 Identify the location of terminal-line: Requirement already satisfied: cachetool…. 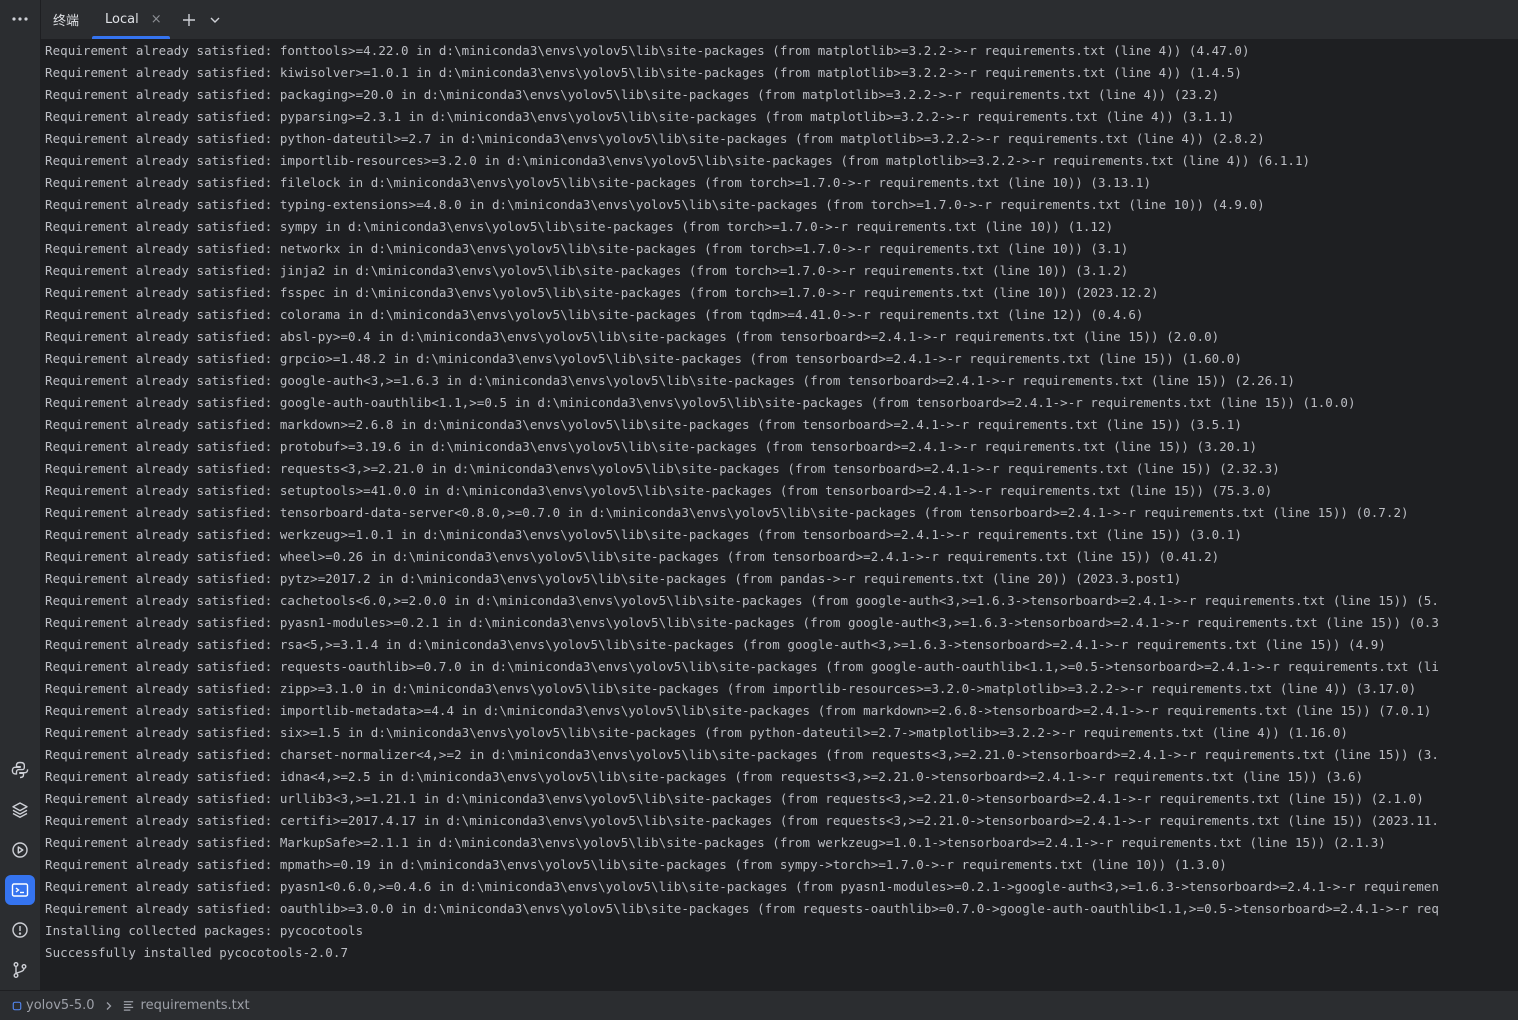
(742, 600).